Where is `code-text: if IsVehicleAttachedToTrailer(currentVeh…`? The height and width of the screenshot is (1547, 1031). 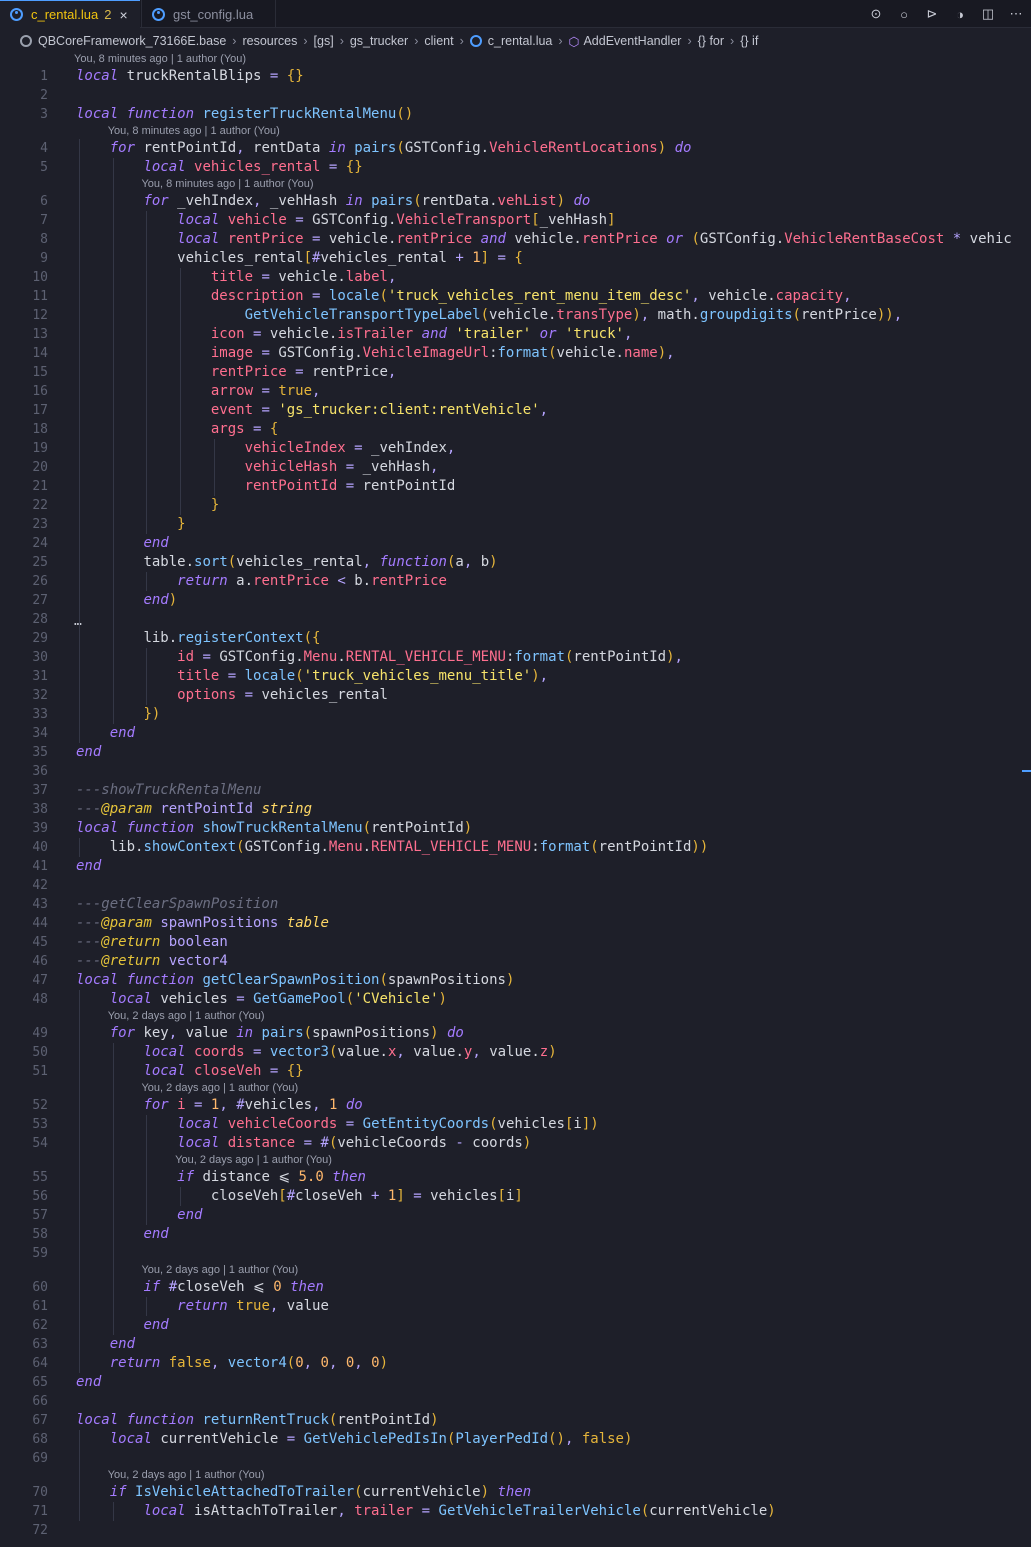 code-text: if IsVehicleAttachedToTrailer(currentVeh… is located at coordinates (304, 1492).